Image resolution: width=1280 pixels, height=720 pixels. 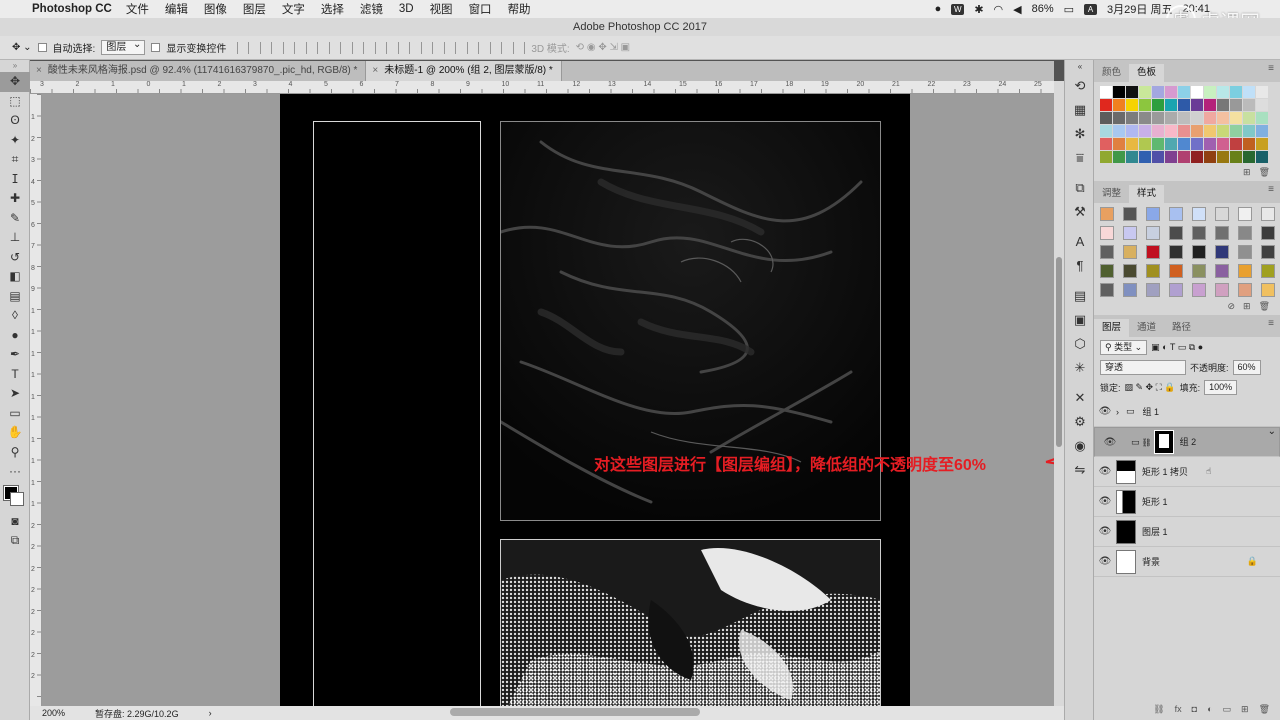 I want to click on auto-select-checkbox, so click(x=42, y=47).